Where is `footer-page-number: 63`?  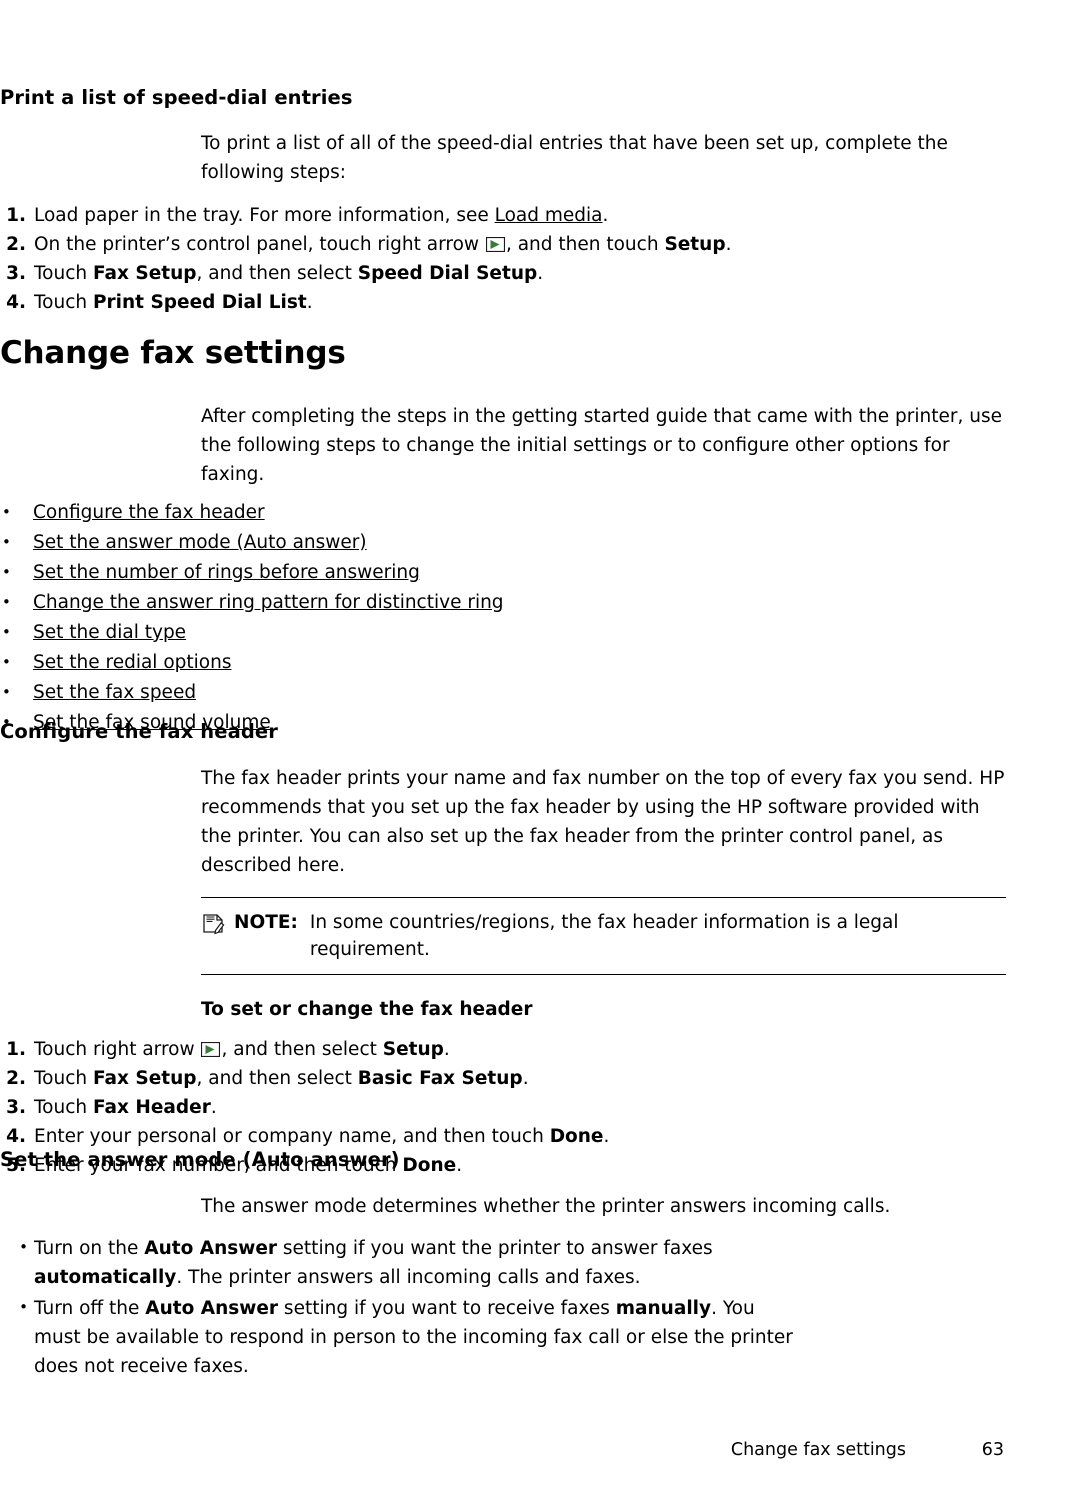
footer-page-number: 63 is located at coordinates (992, 1450).